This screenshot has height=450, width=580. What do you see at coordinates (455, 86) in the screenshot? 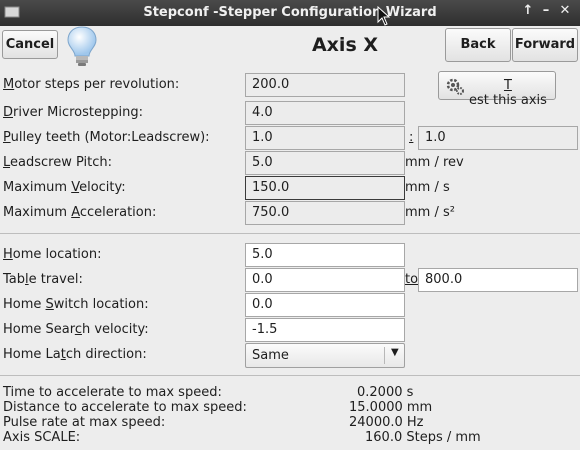
I see `gear-icon` at bounding box center [455, 86].